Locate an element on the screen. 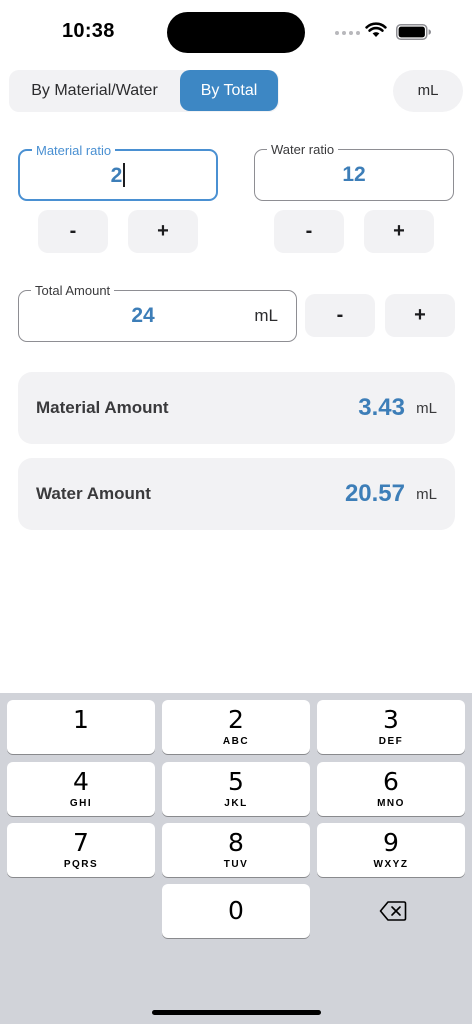 The width and height of the screenshot is (472, 1024). key-letters: WXYZ is located at coordinates (391, 864).